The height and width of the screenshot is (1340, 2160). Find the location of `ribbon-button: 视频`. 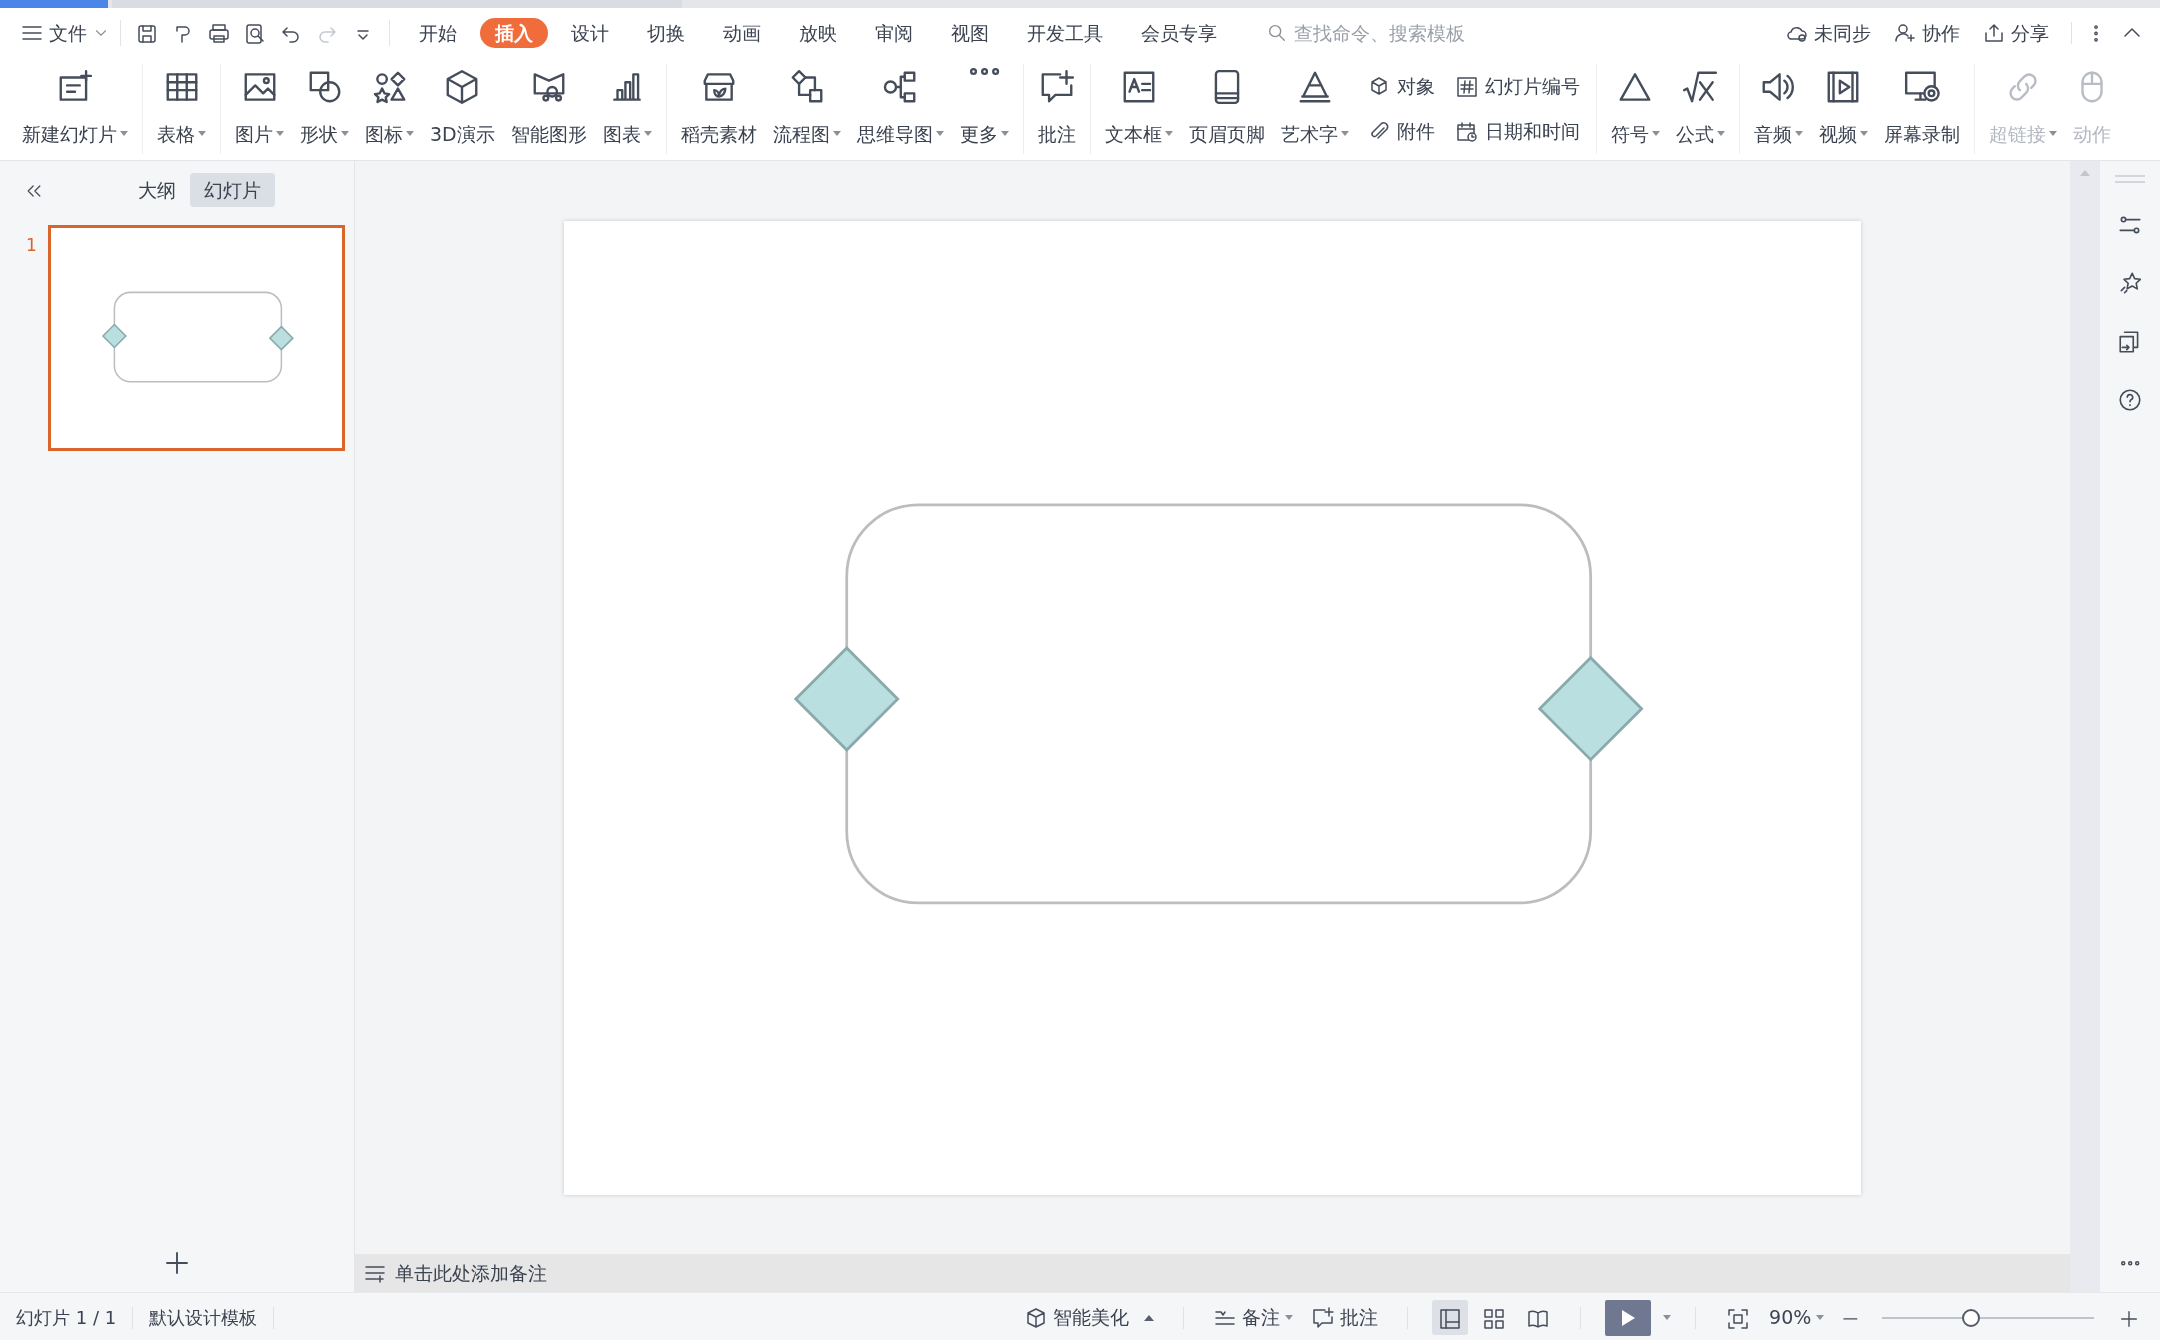

ribbon-button: 视频 is located at coordinates (1843, 109).